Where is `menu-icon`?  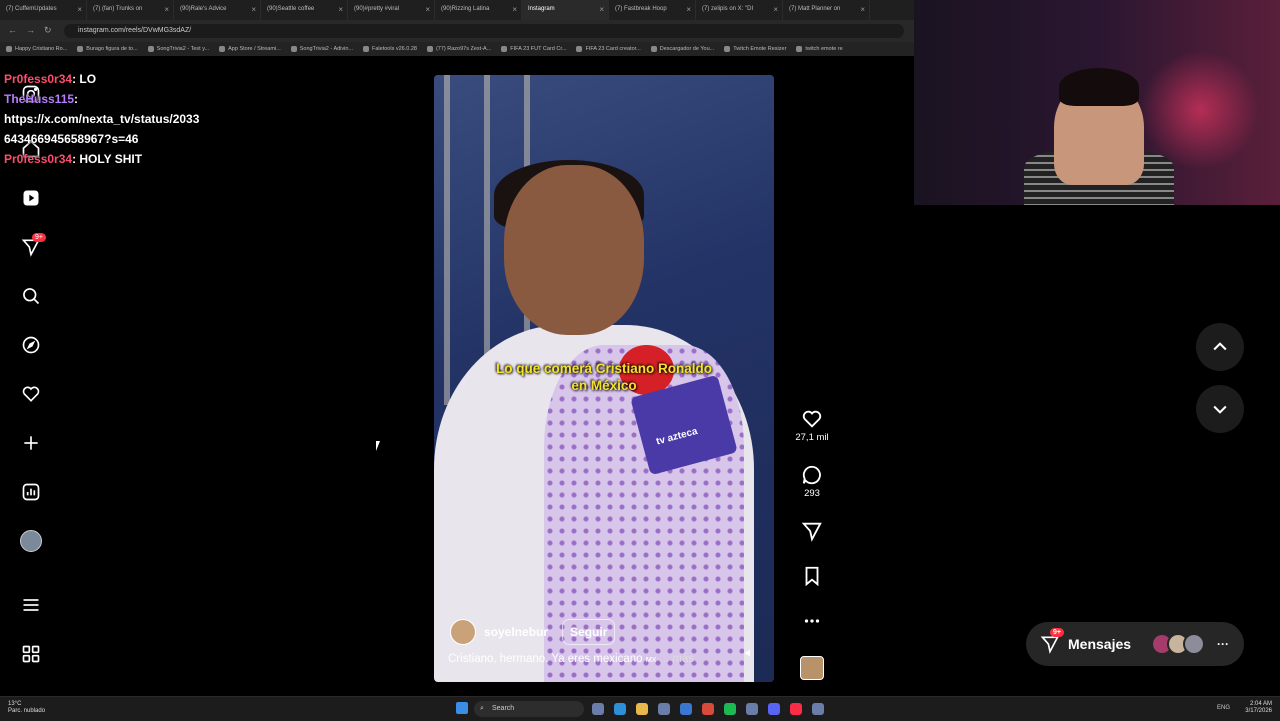 menu-icon is located at coordinates (31, 605).